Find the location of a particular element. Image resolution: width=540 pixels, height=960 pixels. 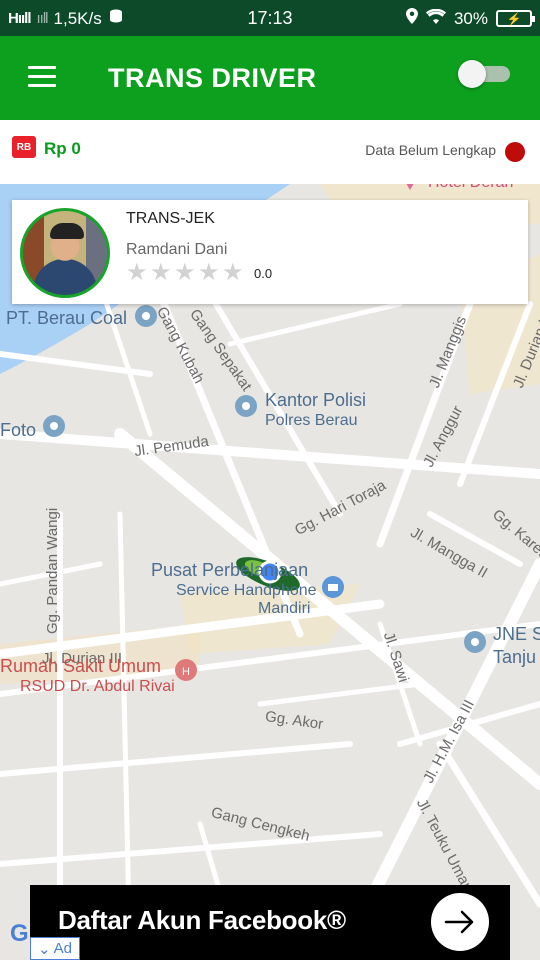

ad-banner: Daftar Akun Facebook® is located at coordinates (270, 922).